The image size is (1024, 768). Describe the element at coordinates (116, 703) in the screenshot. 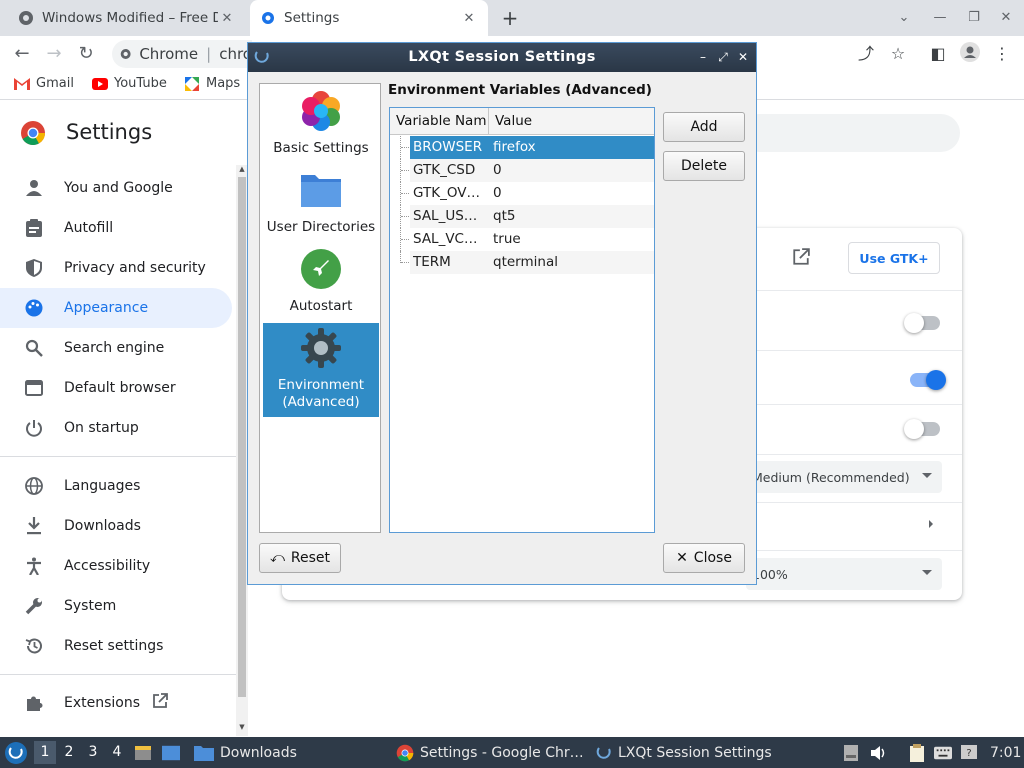

I see `sidebar-item-extensions: Extensions` at that location.